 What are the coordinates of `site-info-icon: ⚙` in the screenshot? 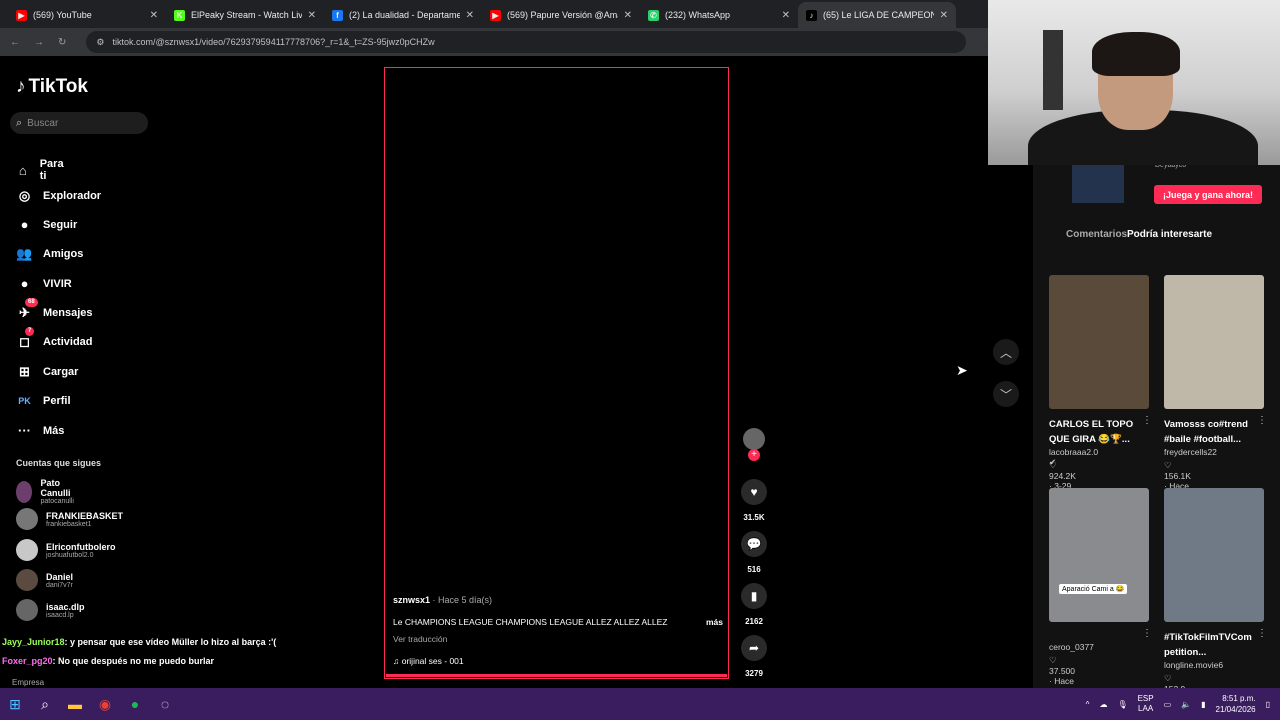 It's located at (100, 42).